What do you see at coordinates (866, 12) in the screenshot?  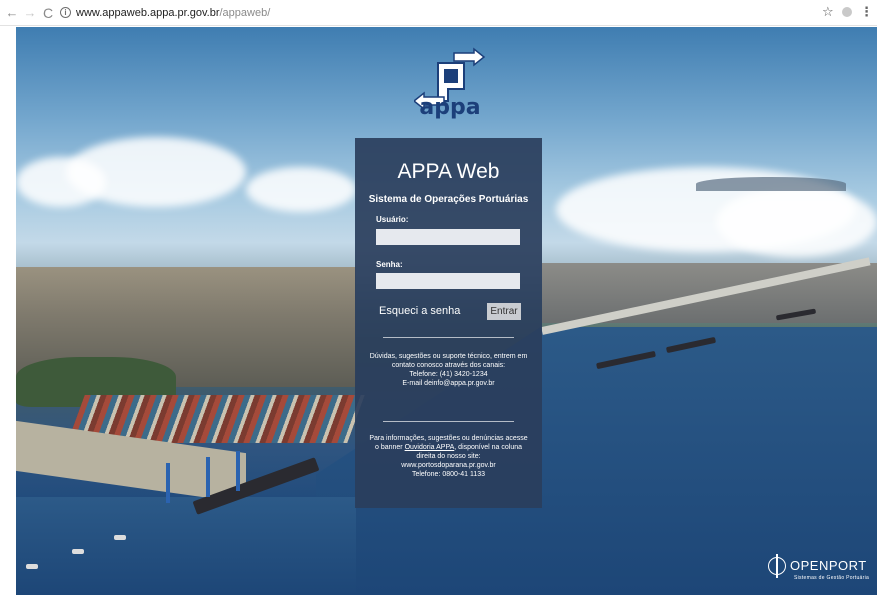 I see `browser-menu-icon: ⋮` at bounding box center [866, 12].